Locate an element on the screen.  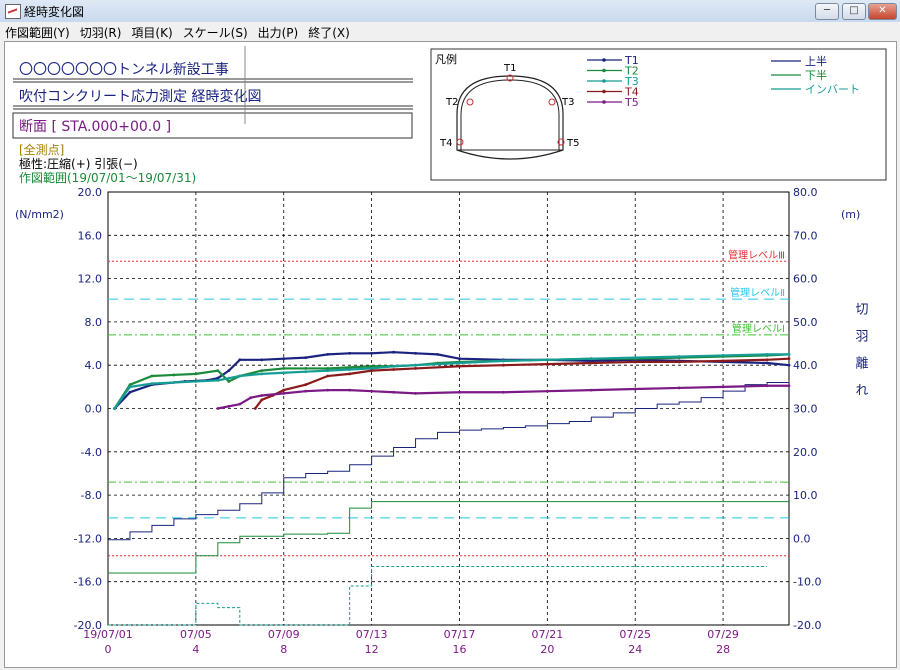
legend-face-label-0: 上半 is located at coordinates (816, 61).